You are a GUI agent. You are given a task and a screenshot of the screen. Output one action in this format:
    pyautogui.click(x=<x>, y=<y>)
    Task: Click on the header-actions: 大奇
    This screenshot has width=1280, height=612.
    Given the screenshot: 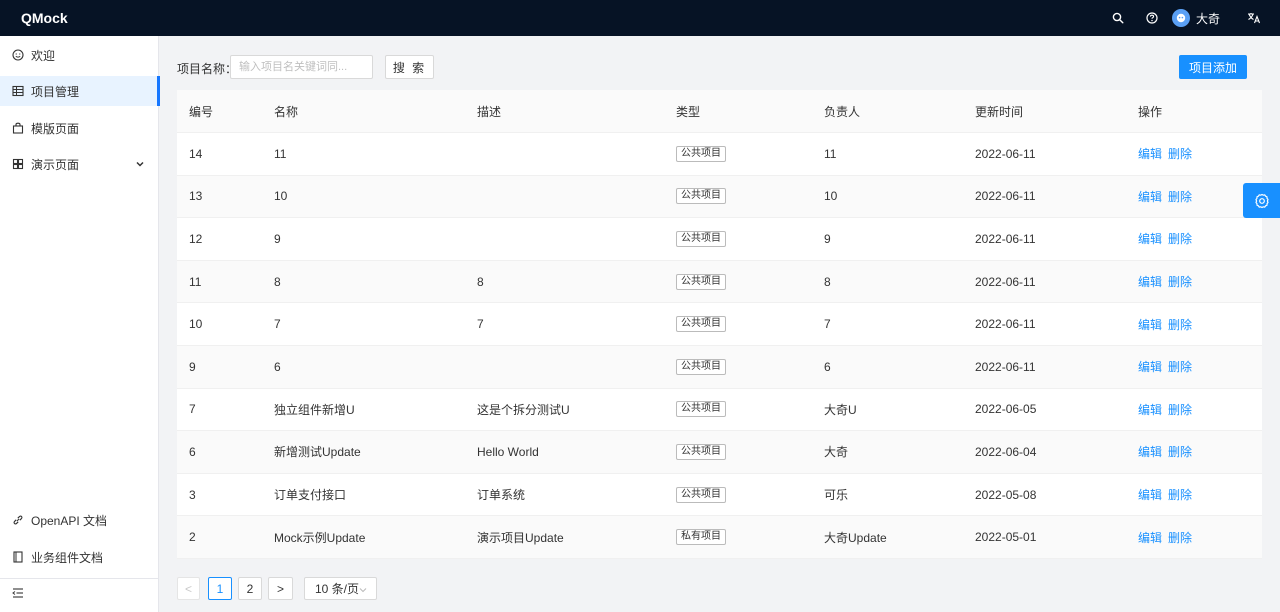 What is the action you would take?
    pyautogui.click(x=1192, y=18)
    